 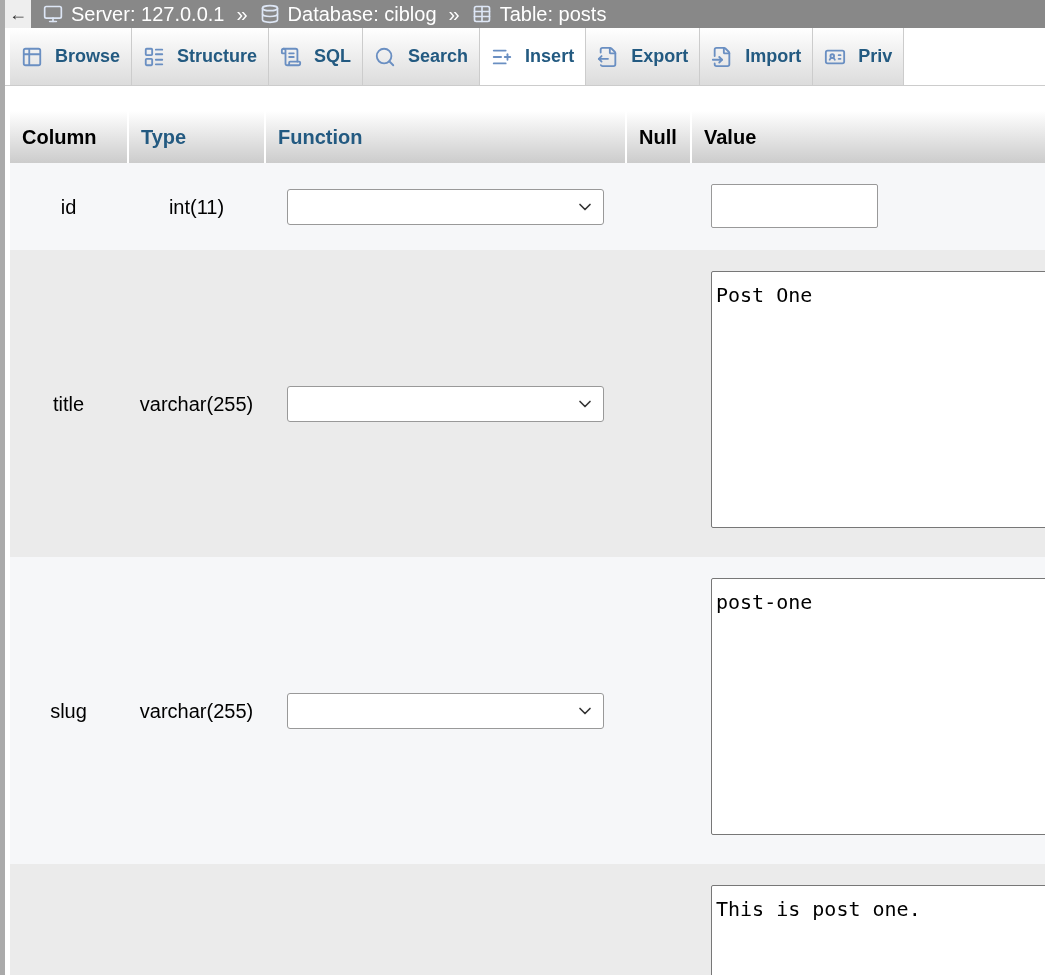 I want to click on column-header: Value, so click(x=868, y=137).